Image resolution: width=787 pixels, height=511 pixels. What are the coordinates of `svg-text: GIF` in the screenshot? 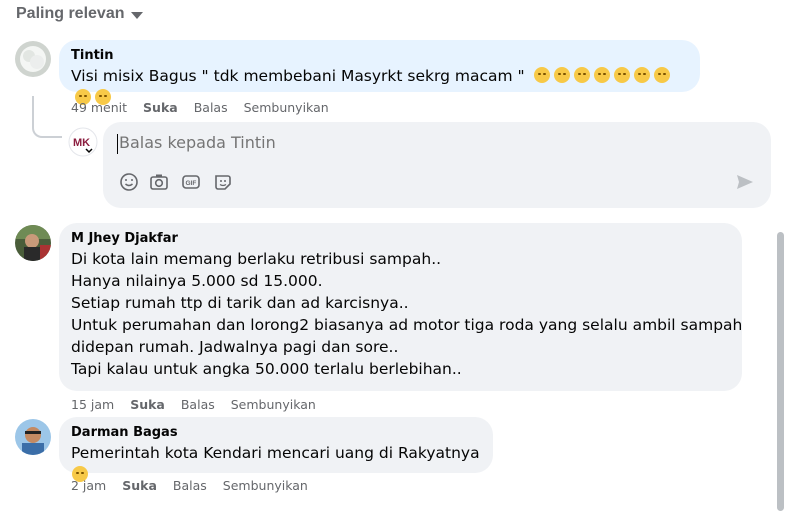 It's located at (191, 183).